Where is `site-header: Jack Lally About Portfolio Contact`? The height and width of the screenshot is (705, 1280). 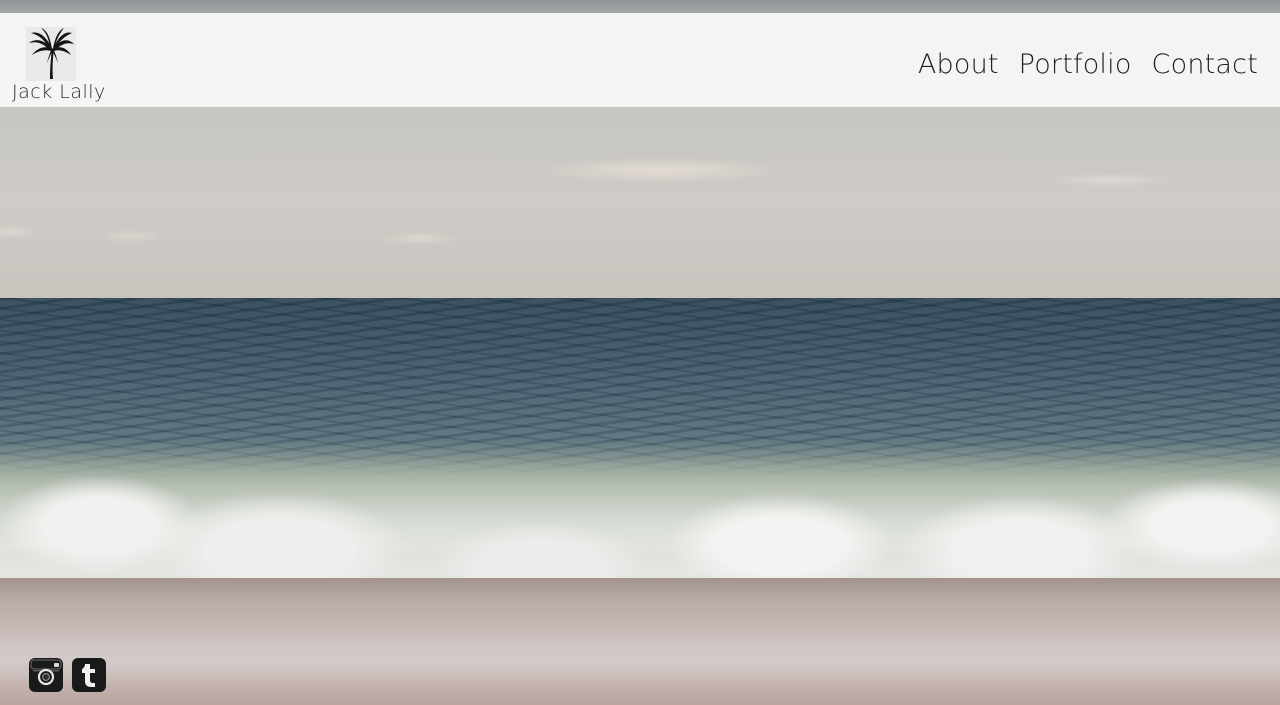 site-header: Jack Lally About Portfolio Contact is located at coordinates (640, 60).